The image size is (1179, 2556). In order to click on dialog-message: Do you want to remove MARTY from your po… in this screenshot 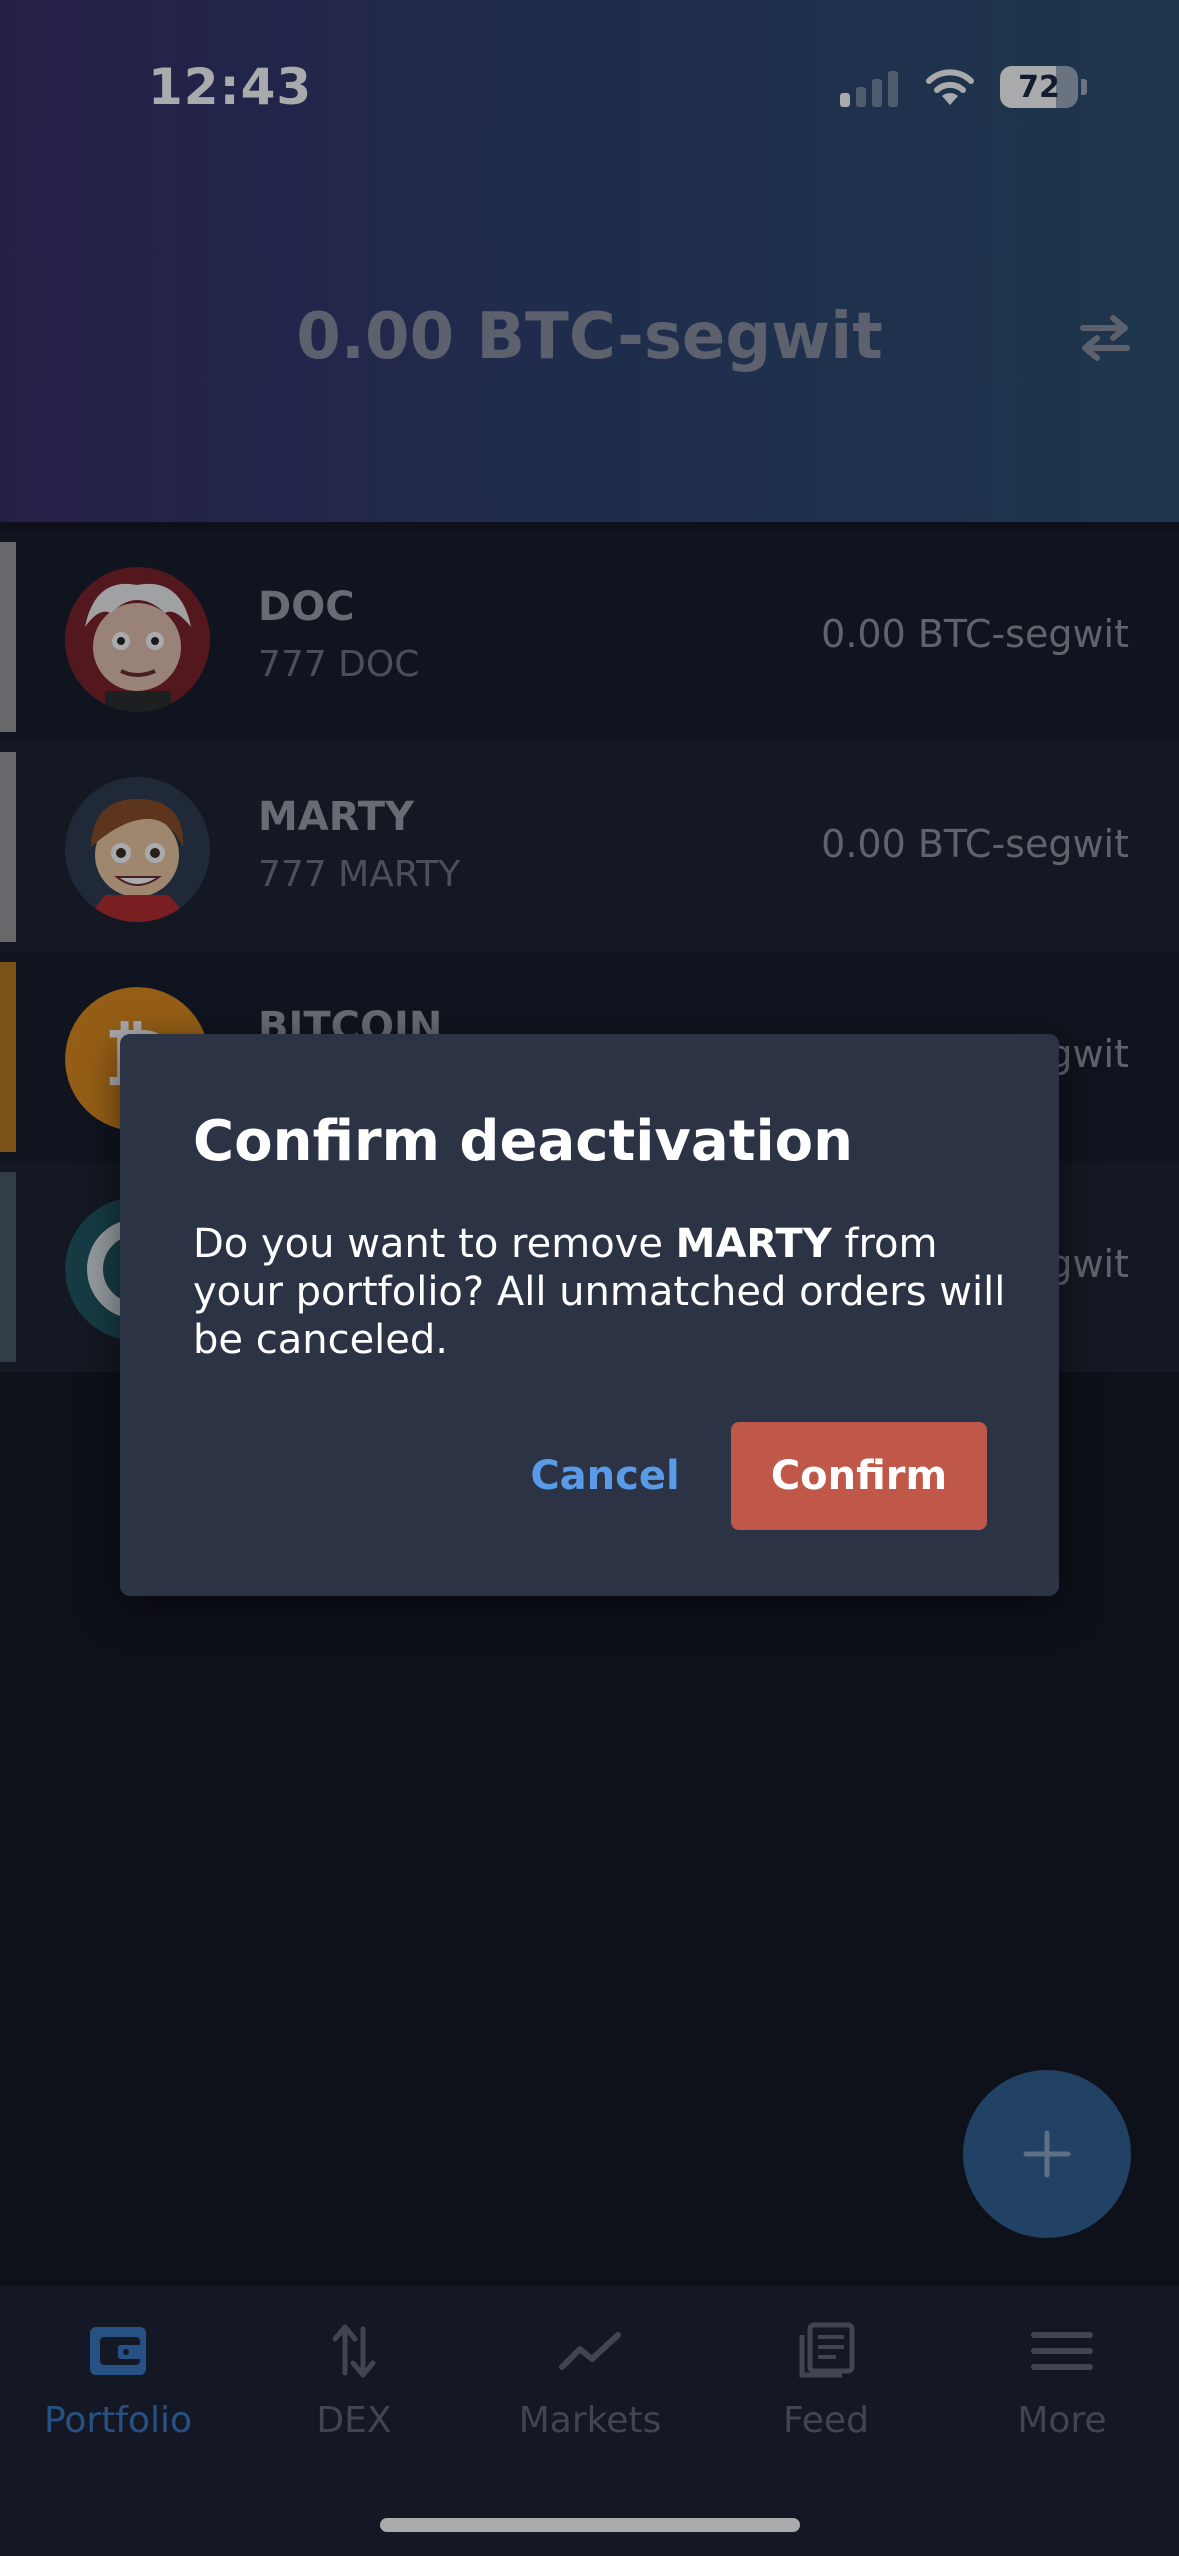, I will do `click(603, 1292)`.